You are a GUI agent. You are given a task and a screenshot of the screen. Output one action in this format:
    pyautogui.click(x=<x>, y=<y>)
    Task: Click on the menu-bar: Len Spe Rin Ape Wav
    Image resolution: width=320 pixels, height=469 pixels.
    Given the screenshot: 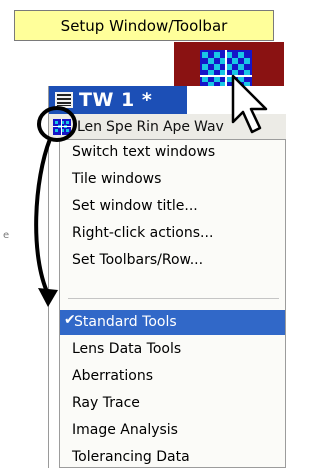 What is the action you would take?
    pyautogui.click(x=167, y=126)
    